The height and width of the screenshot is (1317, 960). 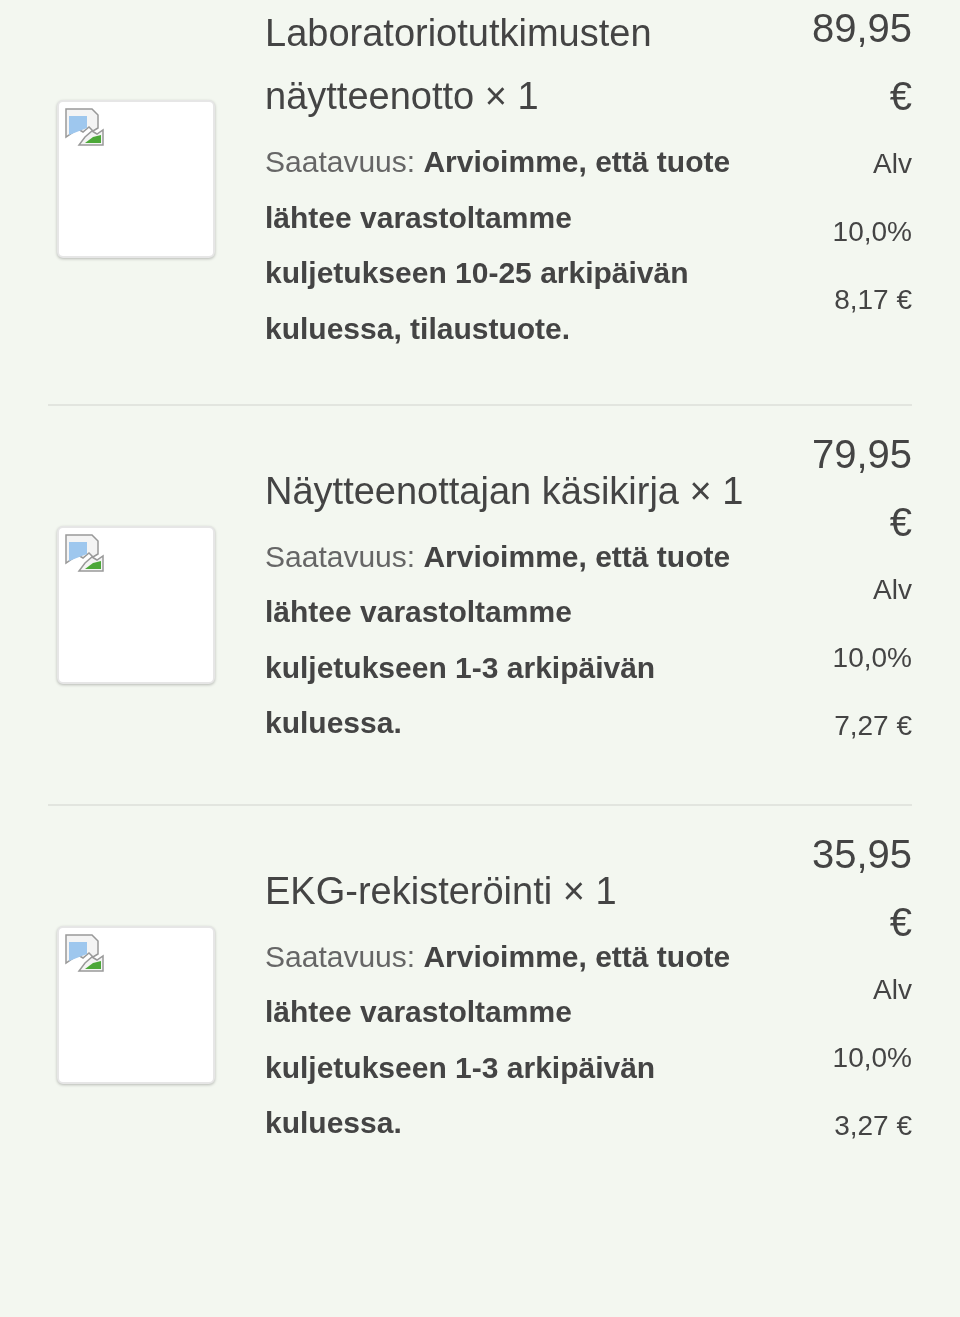 I want to click on price: 35,95 €, so click(x=861, y=888).